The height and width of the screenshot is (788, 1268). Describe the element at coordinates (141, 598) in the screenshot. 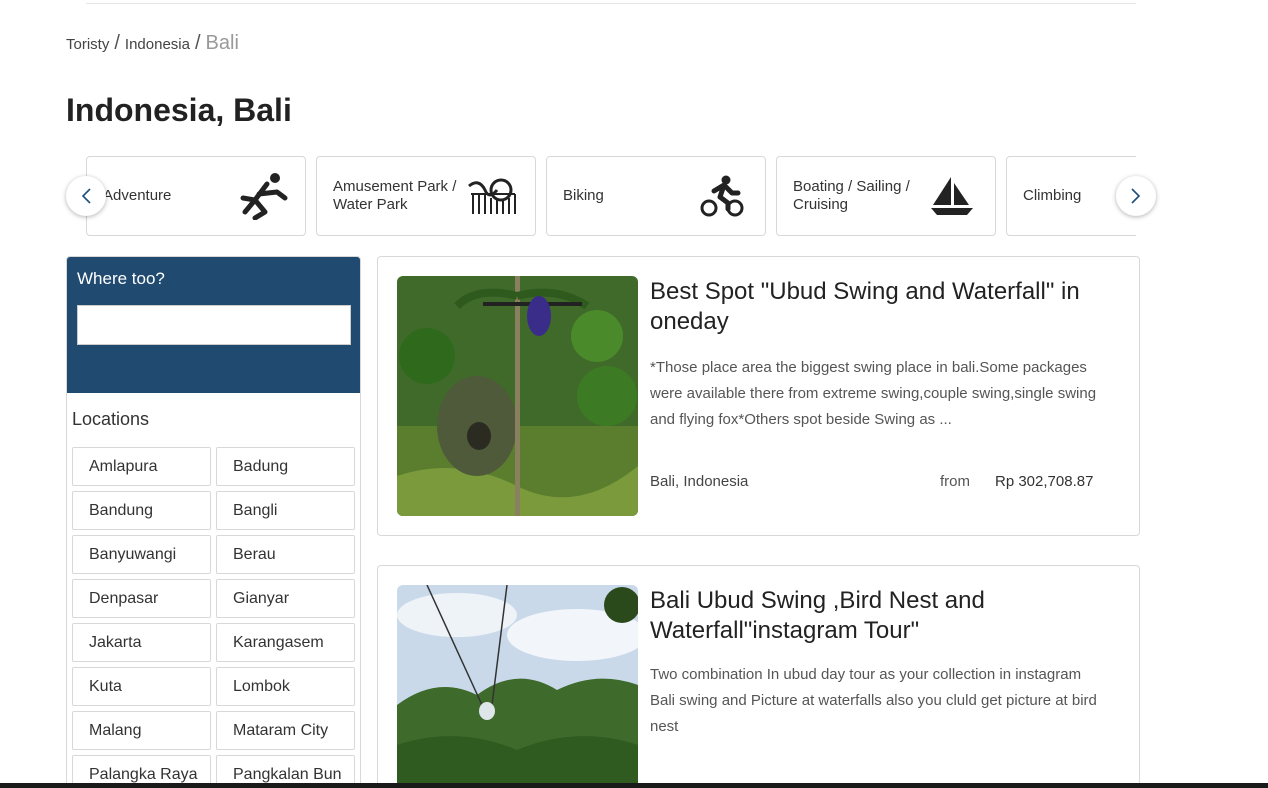

I see `location-button: Denpasar` at that location.